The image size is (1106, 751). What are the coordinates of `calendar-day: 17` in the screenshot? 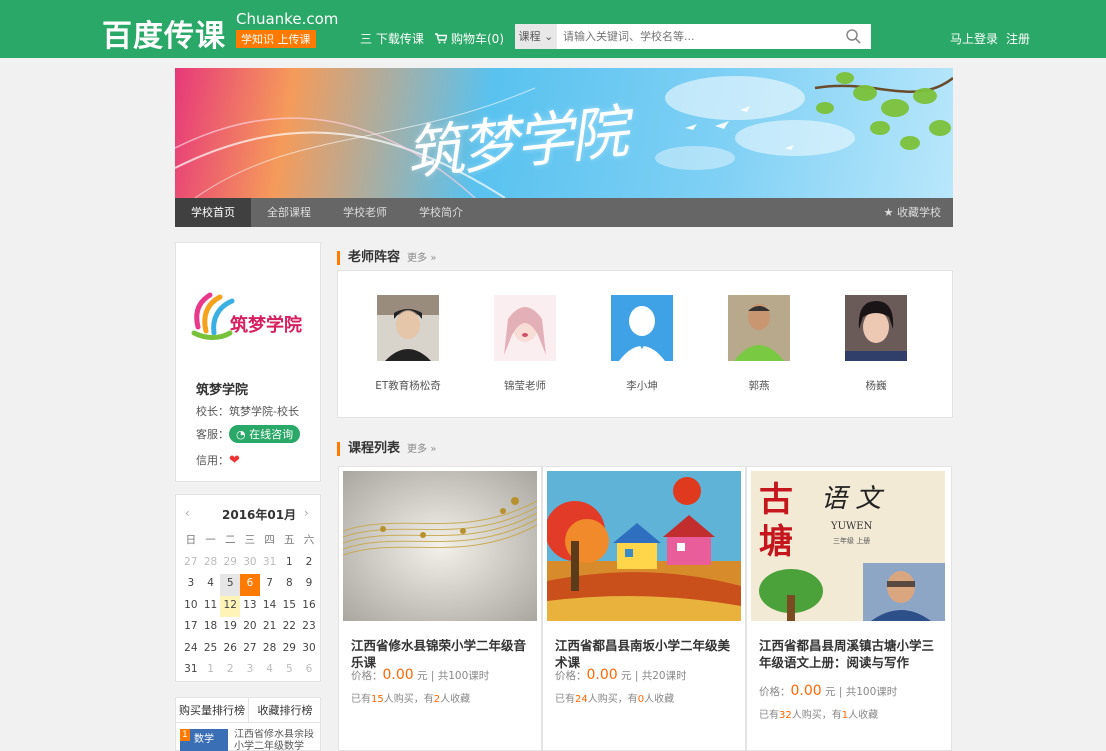 It's located at (191, 628).